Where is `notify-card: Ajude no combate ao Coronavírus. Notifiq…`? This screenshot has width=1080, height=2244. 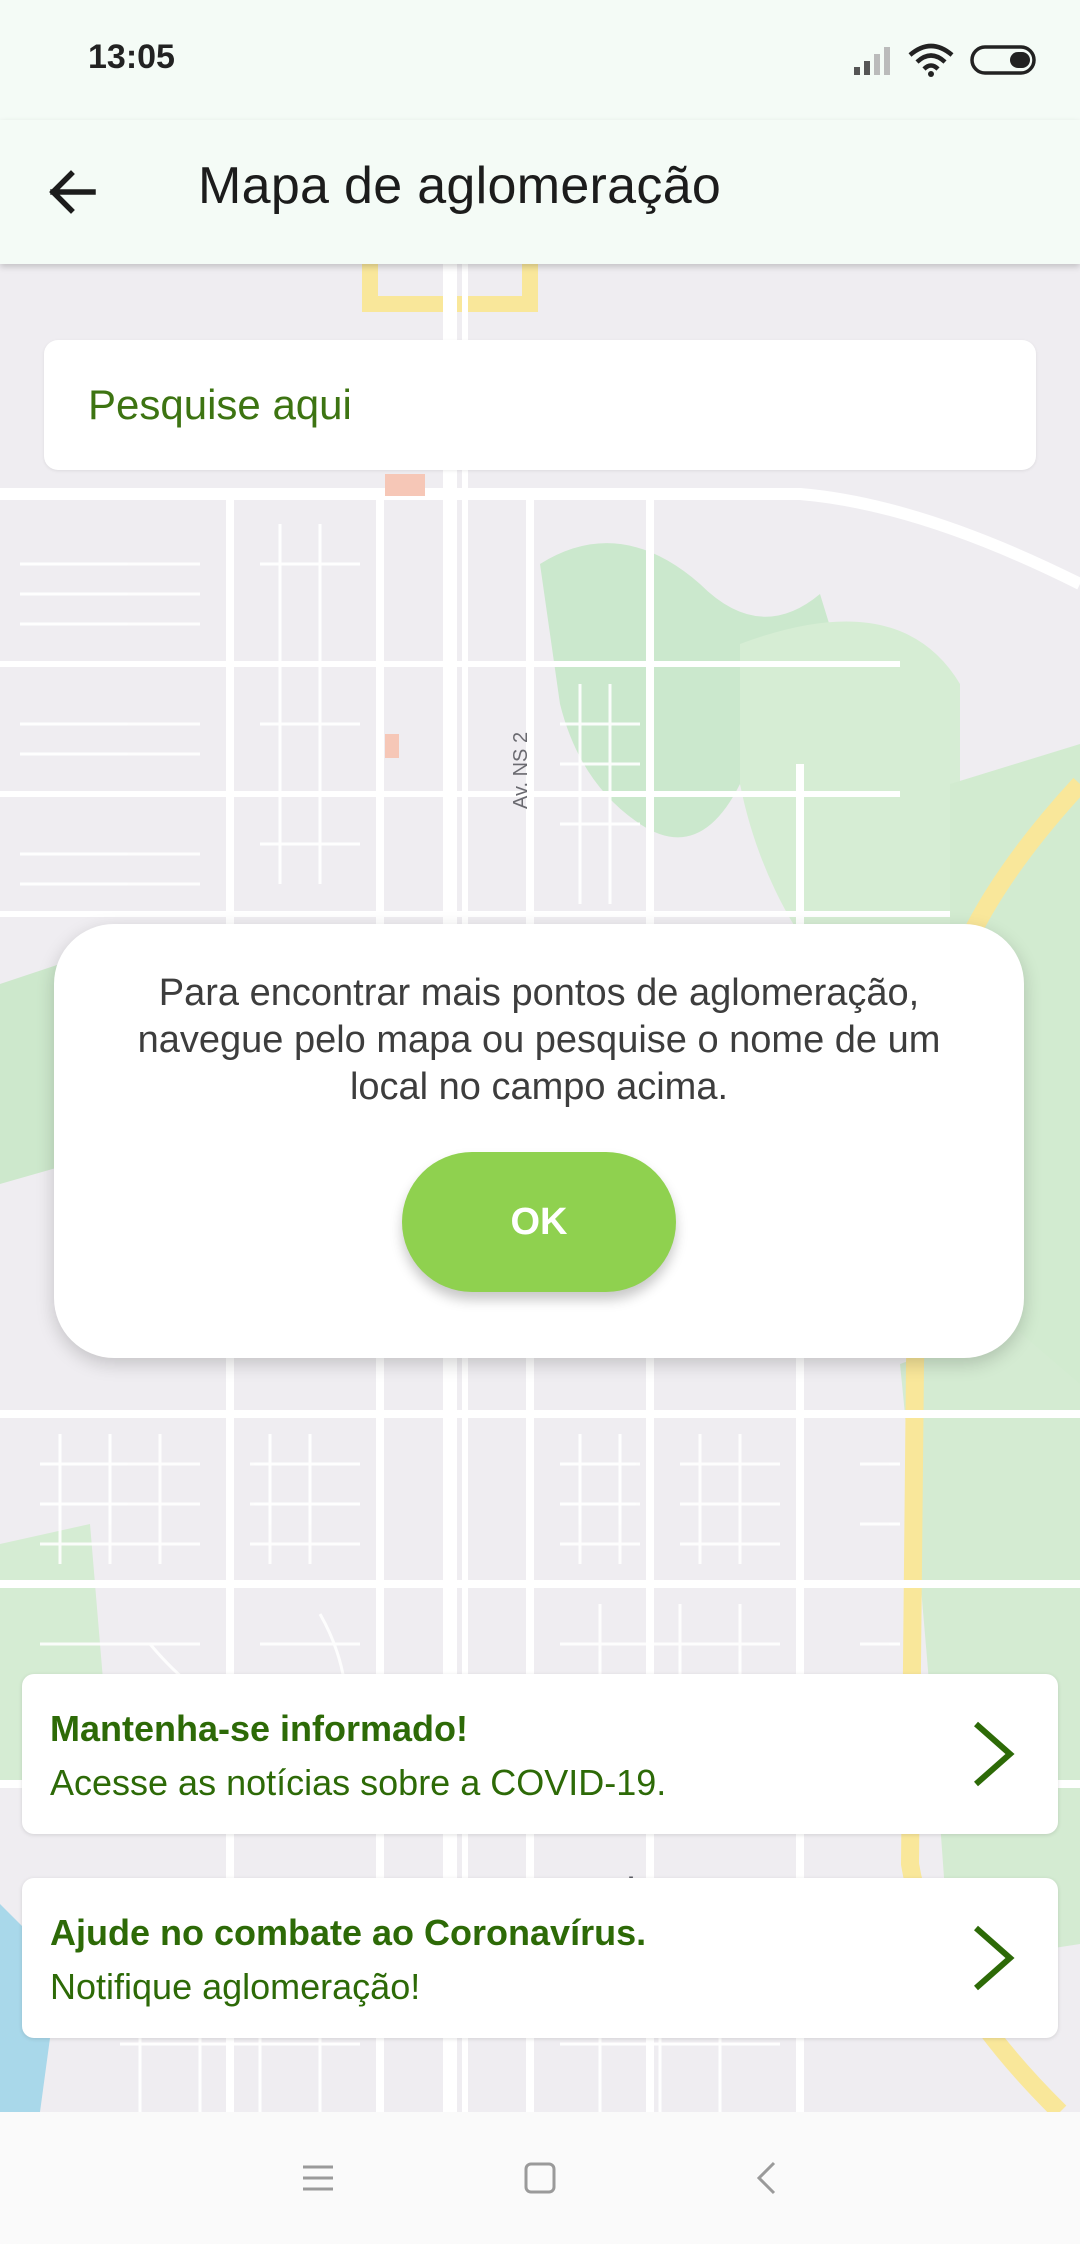 notify-card: Ajude no combate ao Coronavírus. Notifiq… is located at coordinates (540, 1958).